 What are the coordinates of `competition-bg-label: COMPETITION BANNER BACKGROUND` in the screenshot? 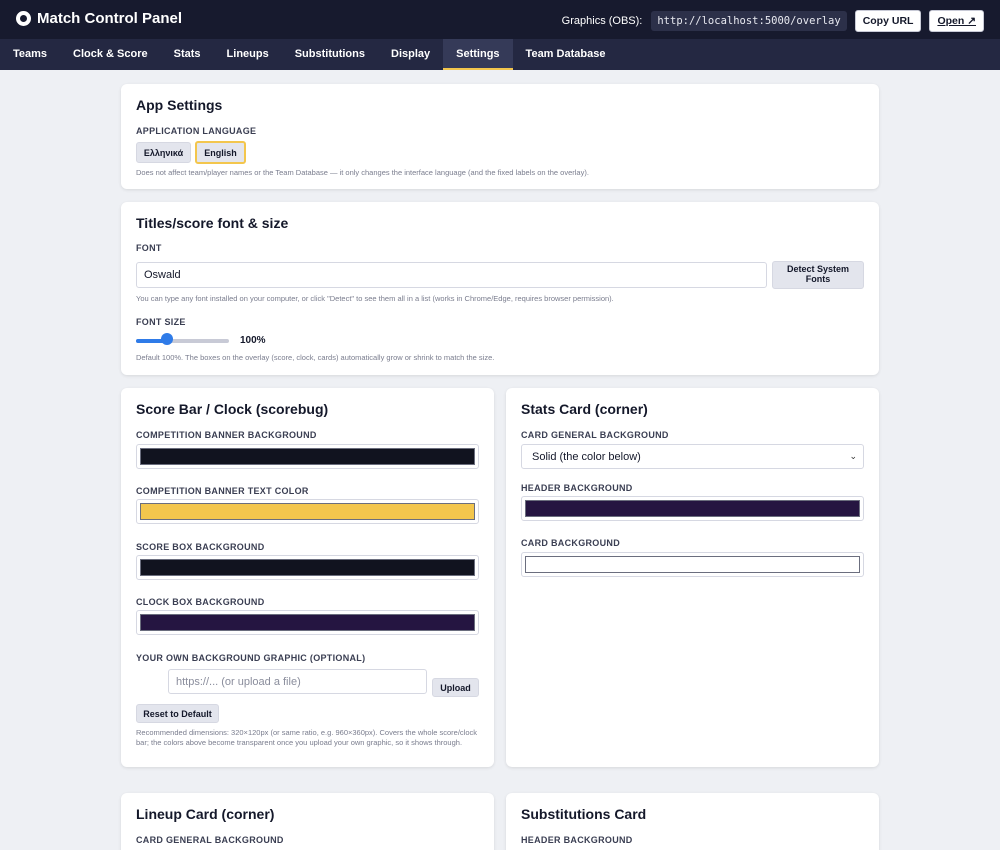 It's located at (226, 435).